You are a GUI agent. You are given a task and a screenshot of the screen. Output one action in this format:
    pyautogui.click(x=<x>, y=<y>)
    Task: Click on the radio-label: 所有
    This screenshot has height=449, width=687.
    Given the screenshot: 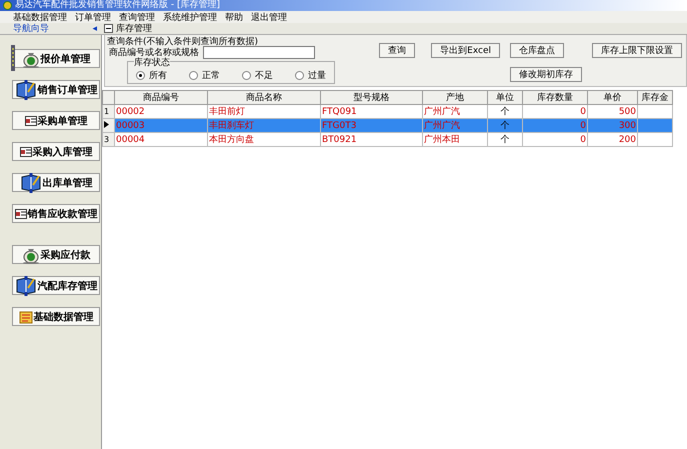 What is the action you would take?
    pyautogui.click(x=158, y=76)
    